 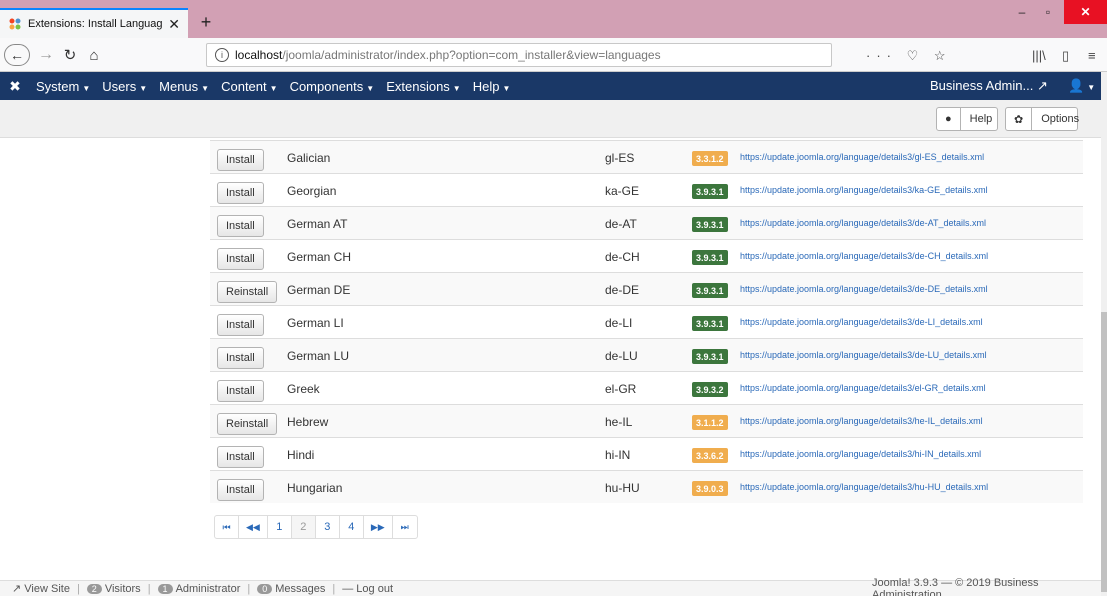 I want to click on forward-icon: →, so click(x=46, y=55).